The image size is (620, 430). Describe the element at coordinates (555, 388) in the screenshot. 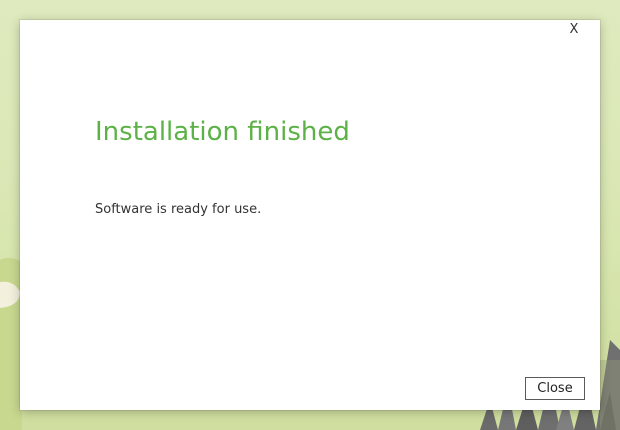

I see `close-button: Close` at that location.